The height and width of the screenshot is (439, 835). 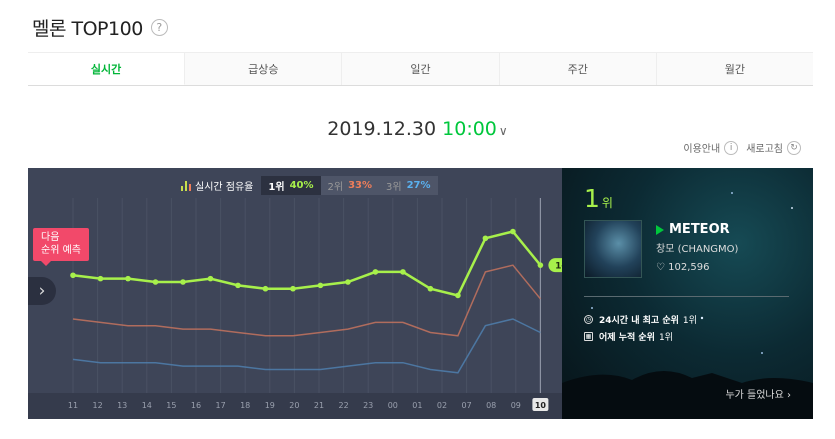 I want to click on help-icon: ?, so click(x=159, y=27).